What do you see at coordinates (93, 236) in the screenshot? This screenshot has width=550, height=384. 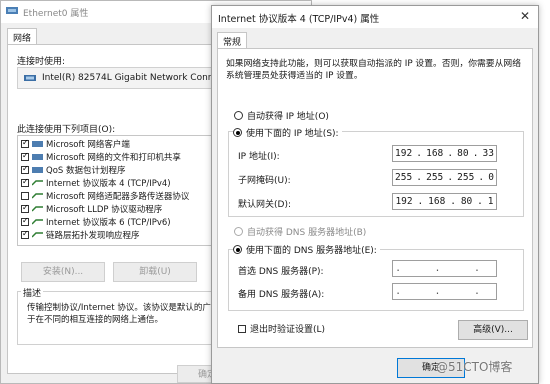 I see `list-item-label: 链路层拓扑发现响应程序` at bounding box center [93, 236].